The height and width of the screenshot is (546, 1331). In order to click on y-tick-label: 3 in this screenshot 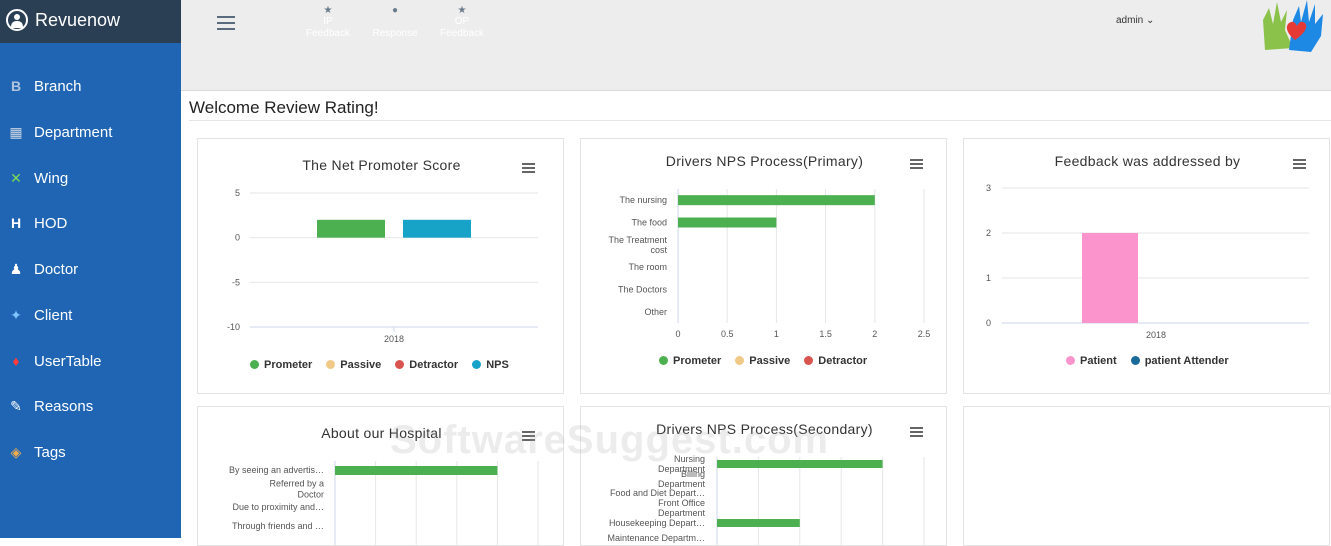, I will do `click(988, 188)`.